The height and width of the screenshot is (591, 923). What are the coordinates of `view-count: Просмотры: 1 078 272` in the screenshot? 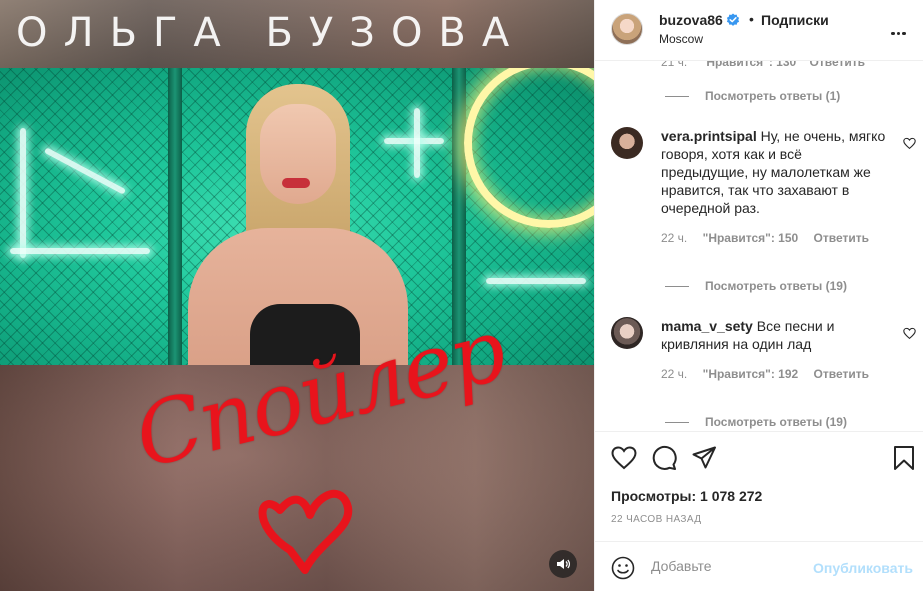 It's located at (686, 496).